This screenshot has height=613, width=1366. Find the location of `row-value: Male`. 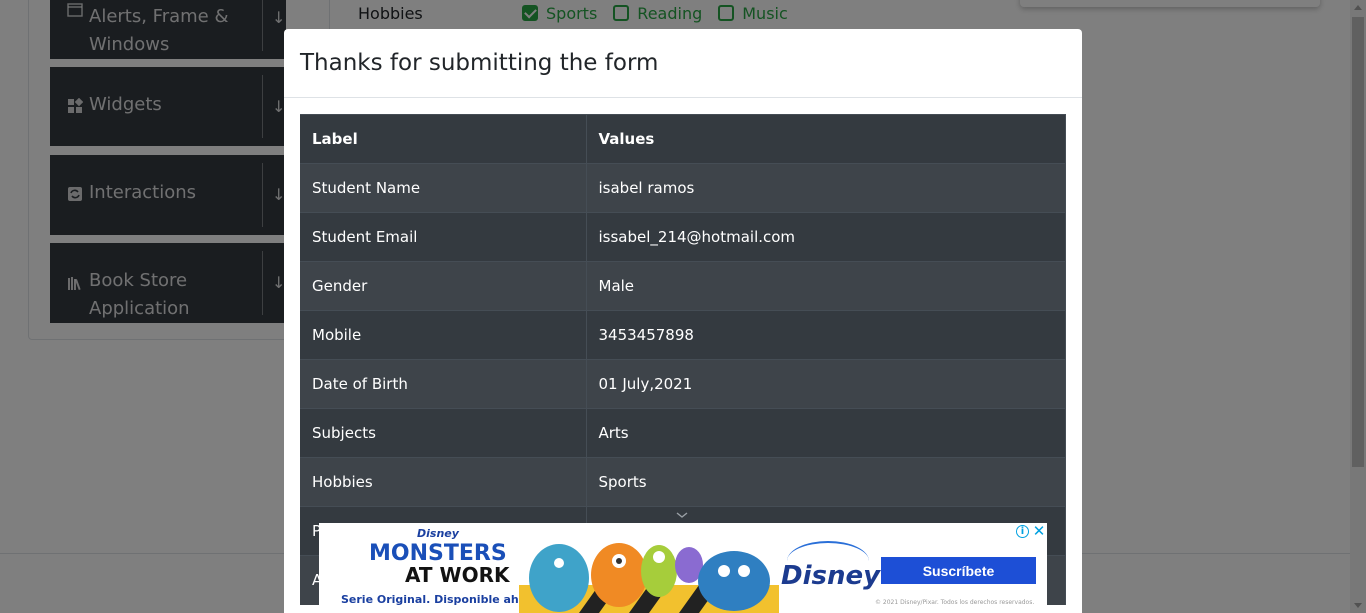

row-value: Male is located at coordinates (826, 286).